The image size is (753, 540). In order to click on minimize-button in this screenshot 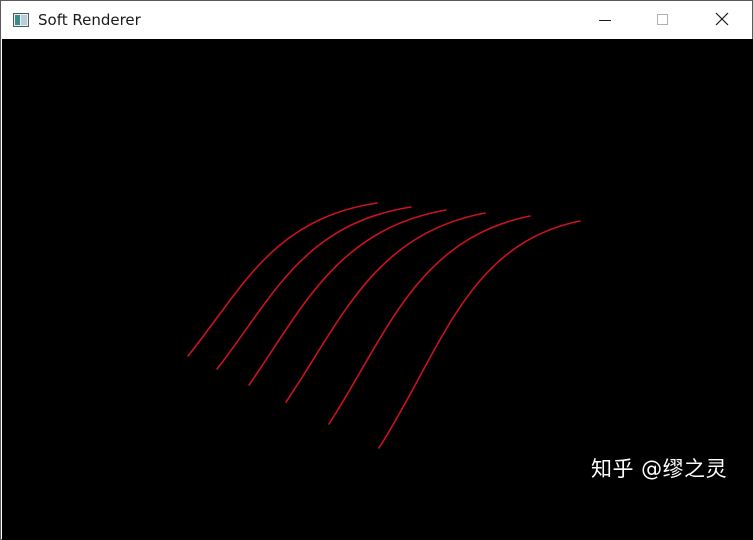, I will do `click(605, 20)`.